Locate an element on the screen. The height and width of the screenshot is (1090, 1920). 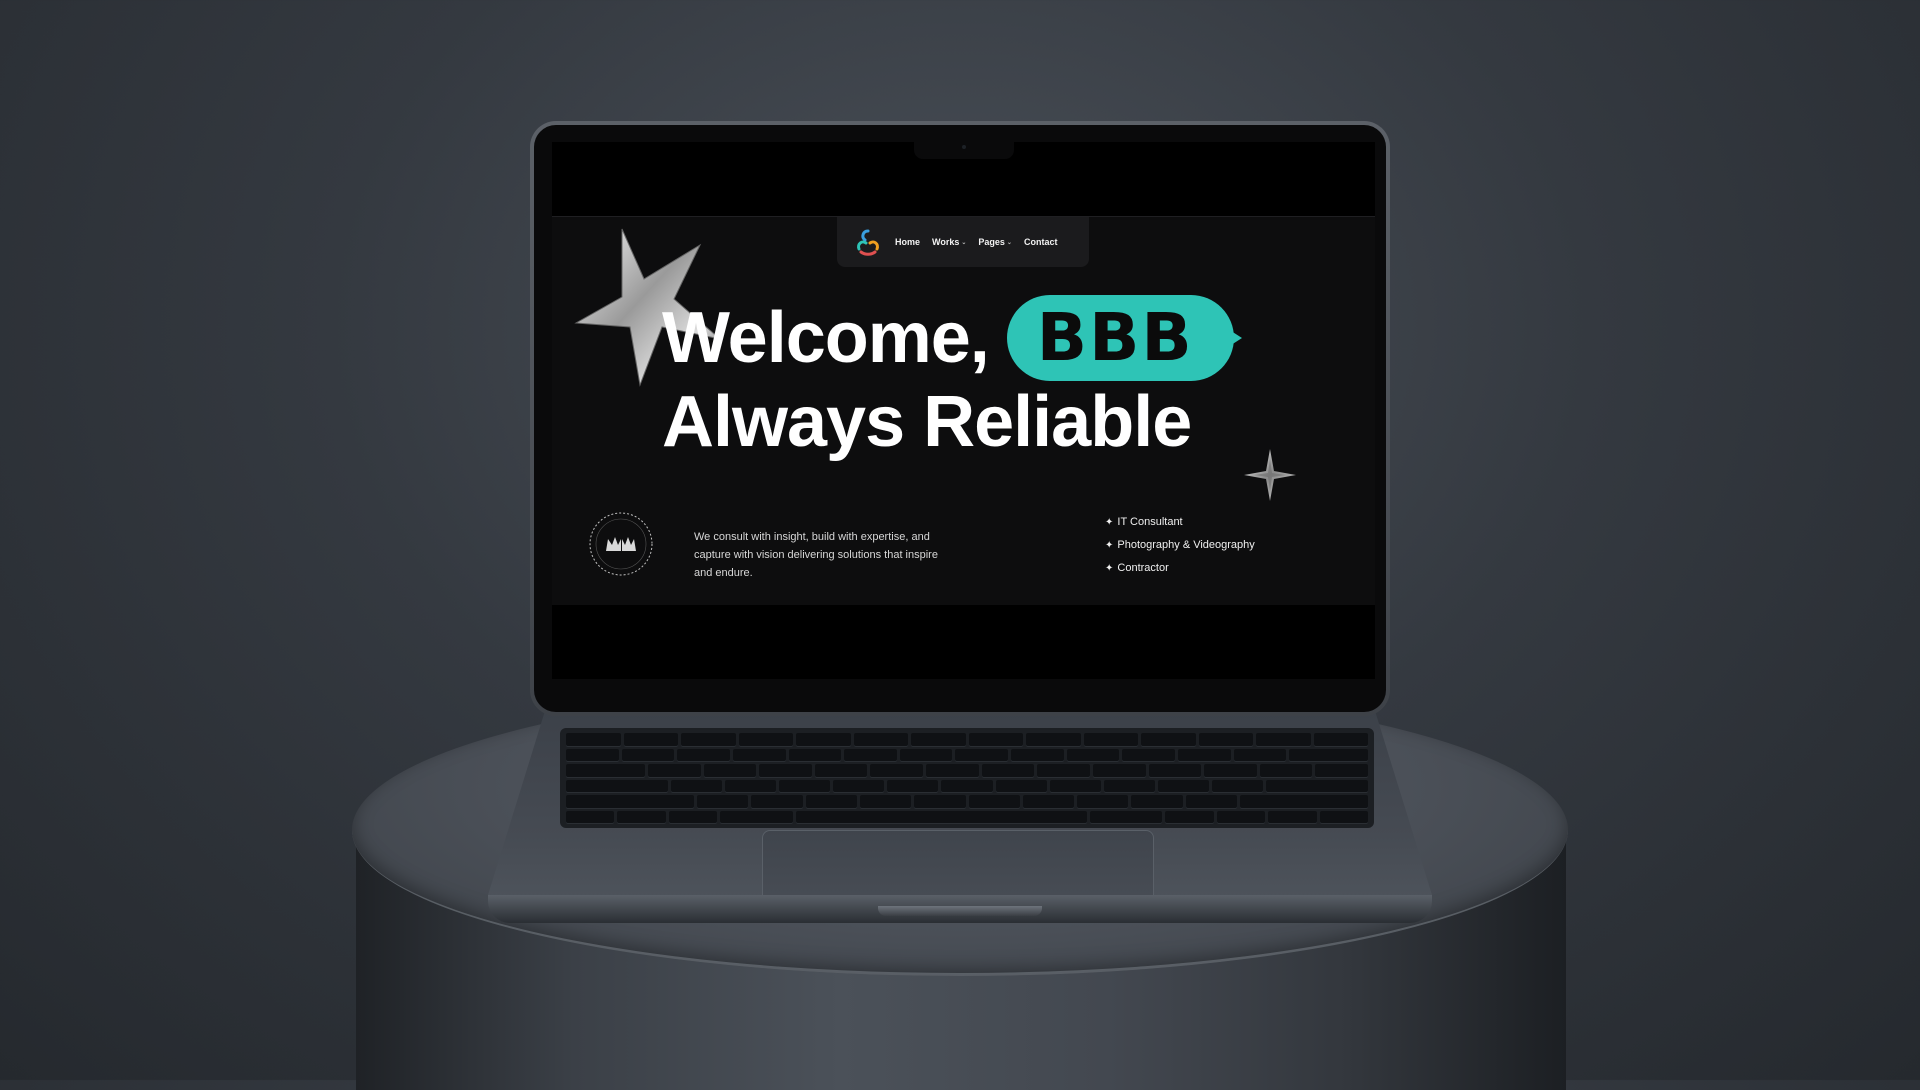
hero-highlight-pill: BBB is located at coordinates (1124, 338).